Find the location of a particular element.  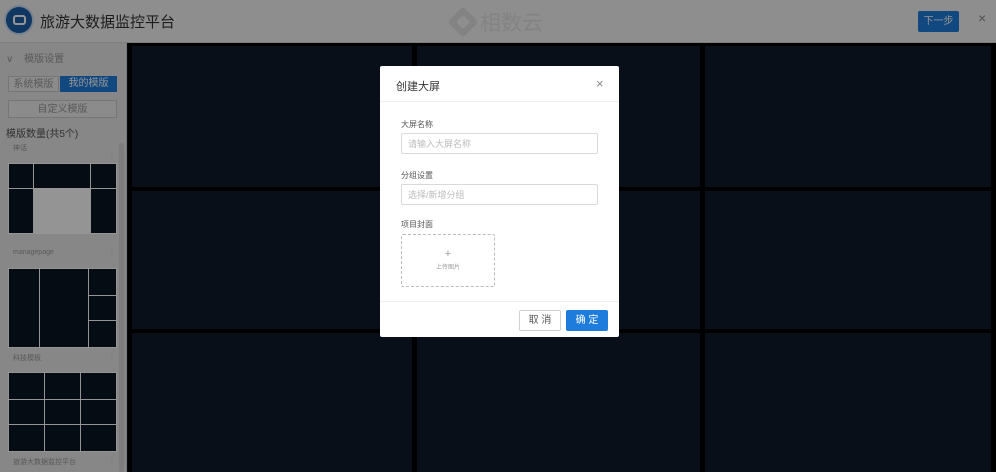

close-icon: × is located at coordinates (600, 83).